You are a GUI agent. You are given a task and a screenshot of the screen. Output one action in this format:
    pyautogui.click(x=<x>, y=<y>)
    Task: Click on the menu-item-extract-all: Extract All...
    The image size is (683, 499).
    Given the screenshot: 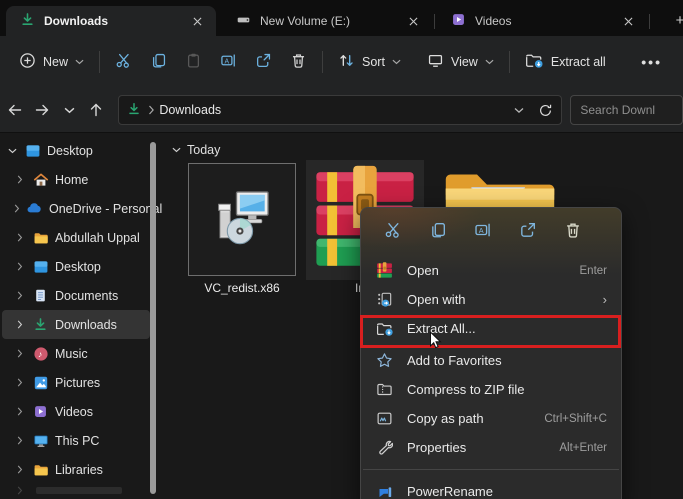 What is the action you would take?
    pyautogui.click(x=491, y=328)
    